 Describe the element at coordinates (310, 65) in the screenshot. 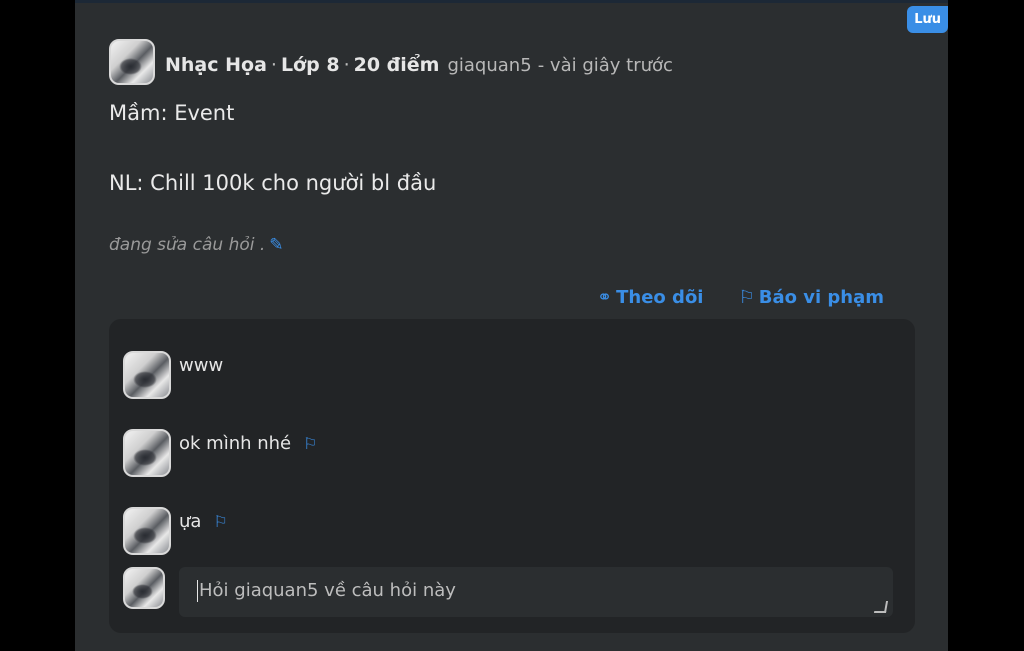

I see `grade-label: Lớp 8` at that location.